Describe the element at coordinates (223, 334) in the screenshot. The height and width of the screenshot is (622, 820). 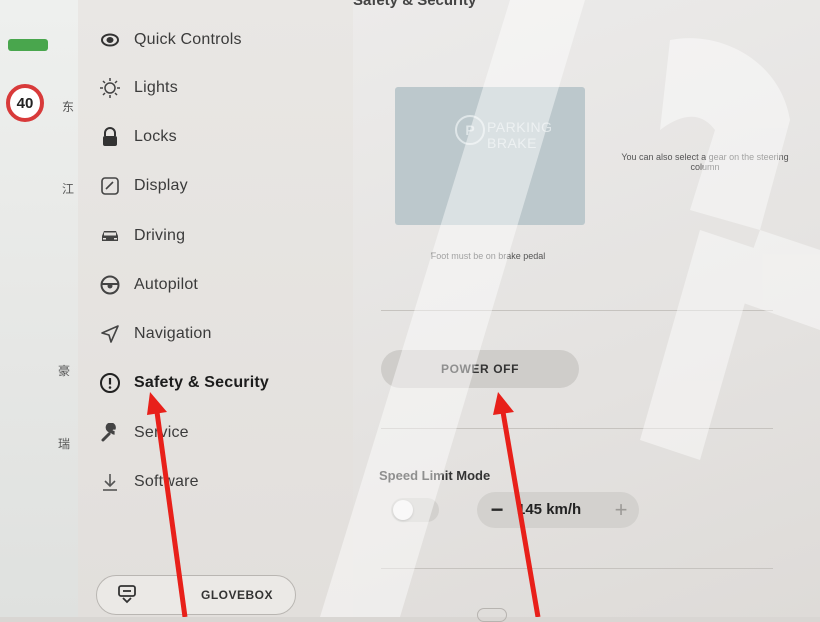
I see `sidebar-item-navigation: Navigation` at that location.